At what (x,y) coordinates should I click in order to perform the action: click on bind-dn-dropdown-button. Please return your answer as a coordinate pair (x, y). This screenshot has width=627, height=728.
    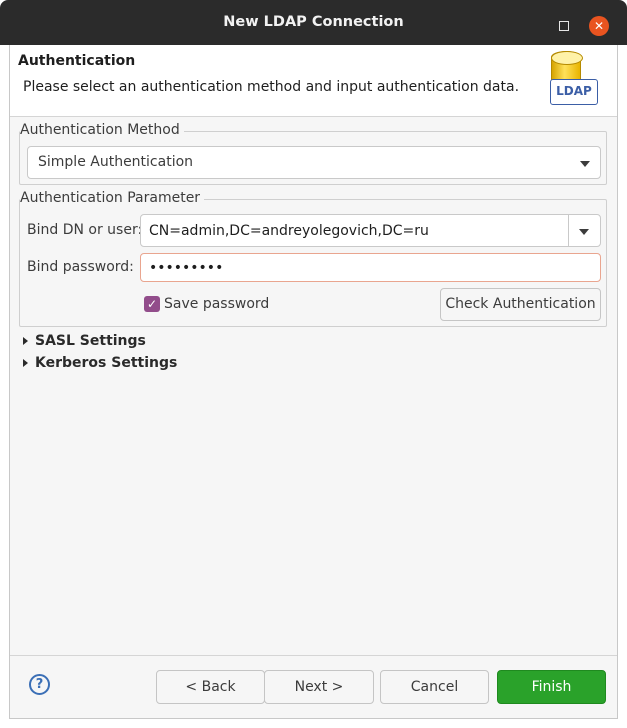
    Looking at the image, I should click on (584, 230).